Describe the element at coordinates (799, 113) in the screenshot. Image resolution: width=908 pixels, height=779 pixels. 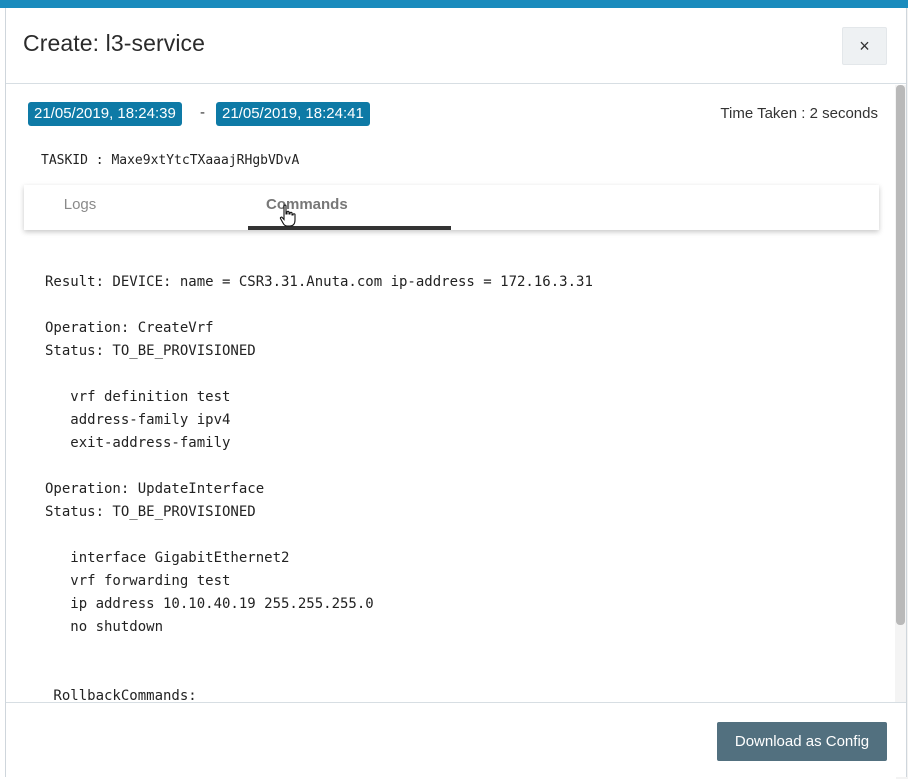
I see `time-taken: Time Taken : 2 seconds` at that location.